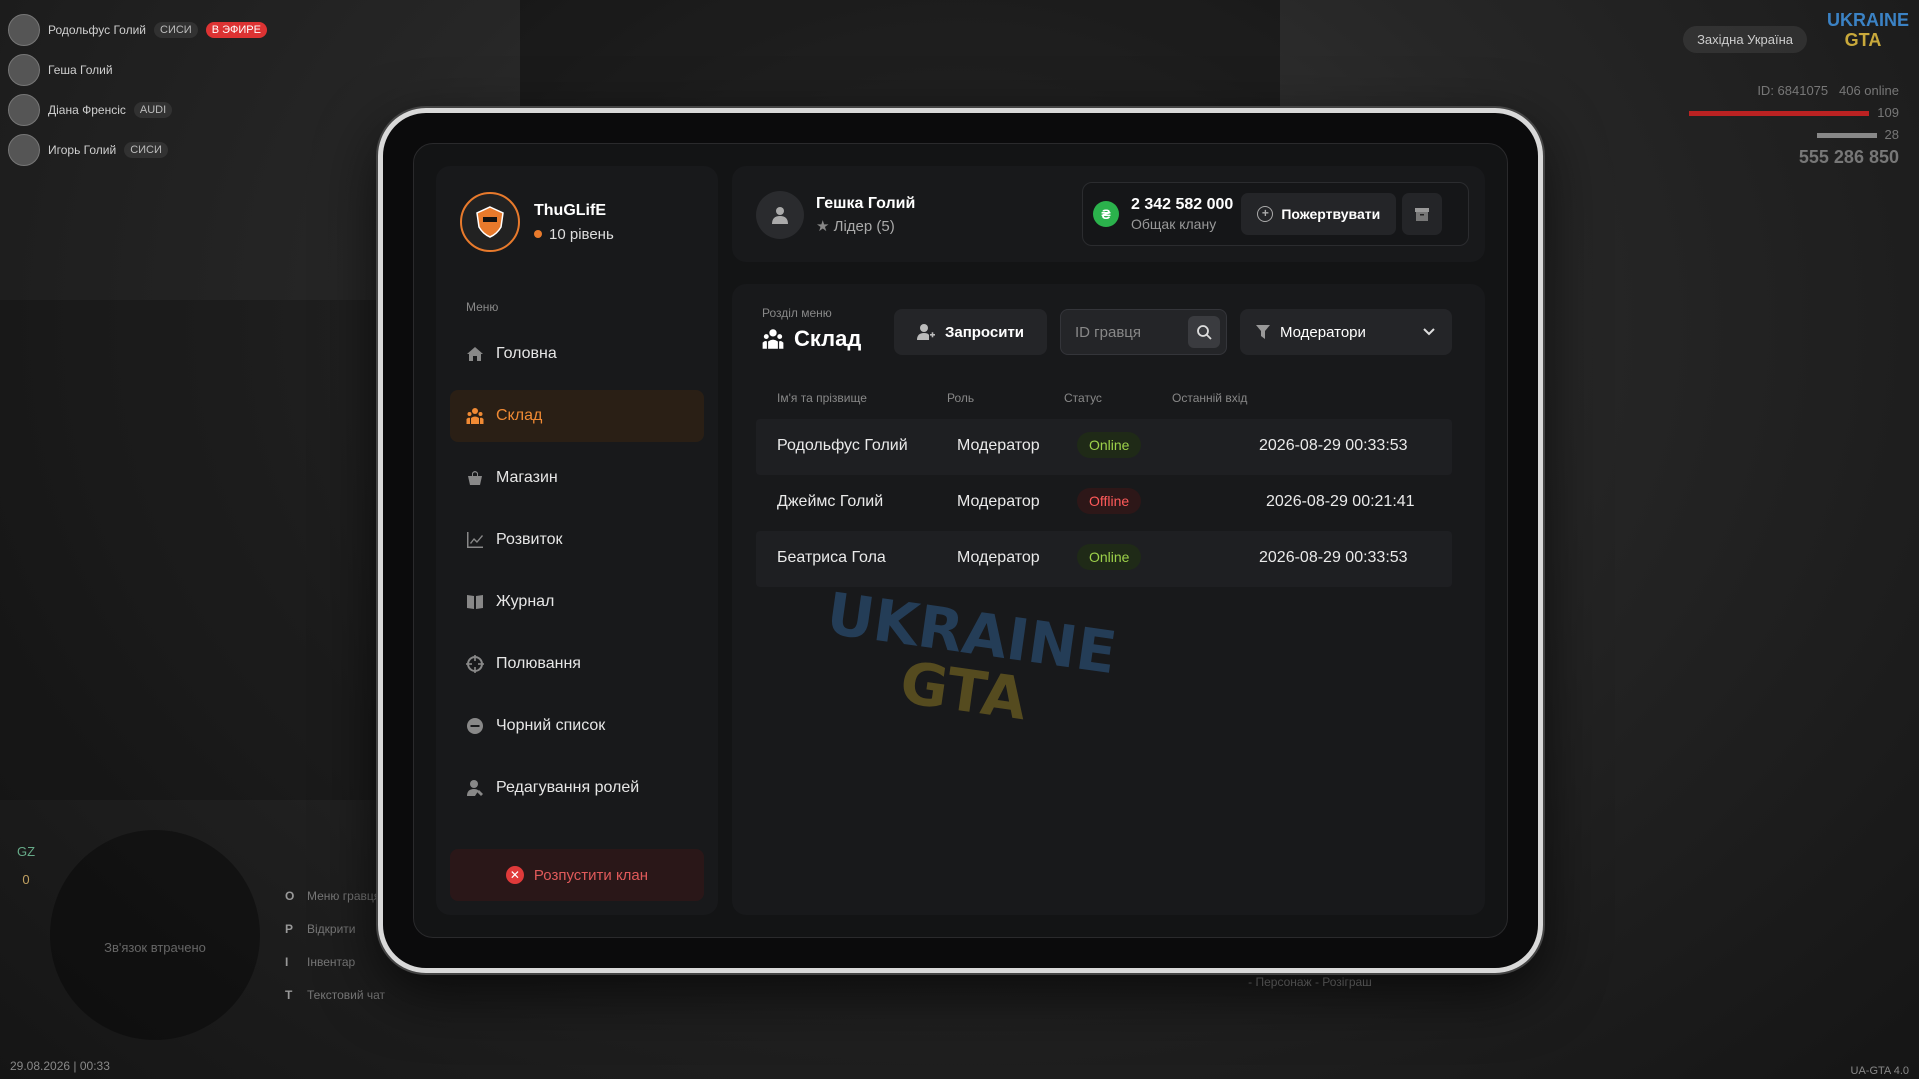 This screenshot has width=1919, height=1079. What do you see at coordinates (87, 110) in the screenshot?
I see `player-name: Діана Френсіс` at bounding box center [87, 110].